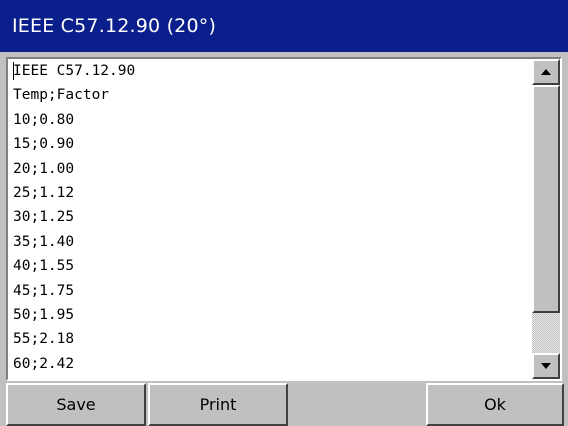 Image resolution: width=568 pixels, height=426 pixels. Describe the element at coordinates (74, 71) in the screenshot. I see `text-line-content: IEEE C57.12.90` at that location.